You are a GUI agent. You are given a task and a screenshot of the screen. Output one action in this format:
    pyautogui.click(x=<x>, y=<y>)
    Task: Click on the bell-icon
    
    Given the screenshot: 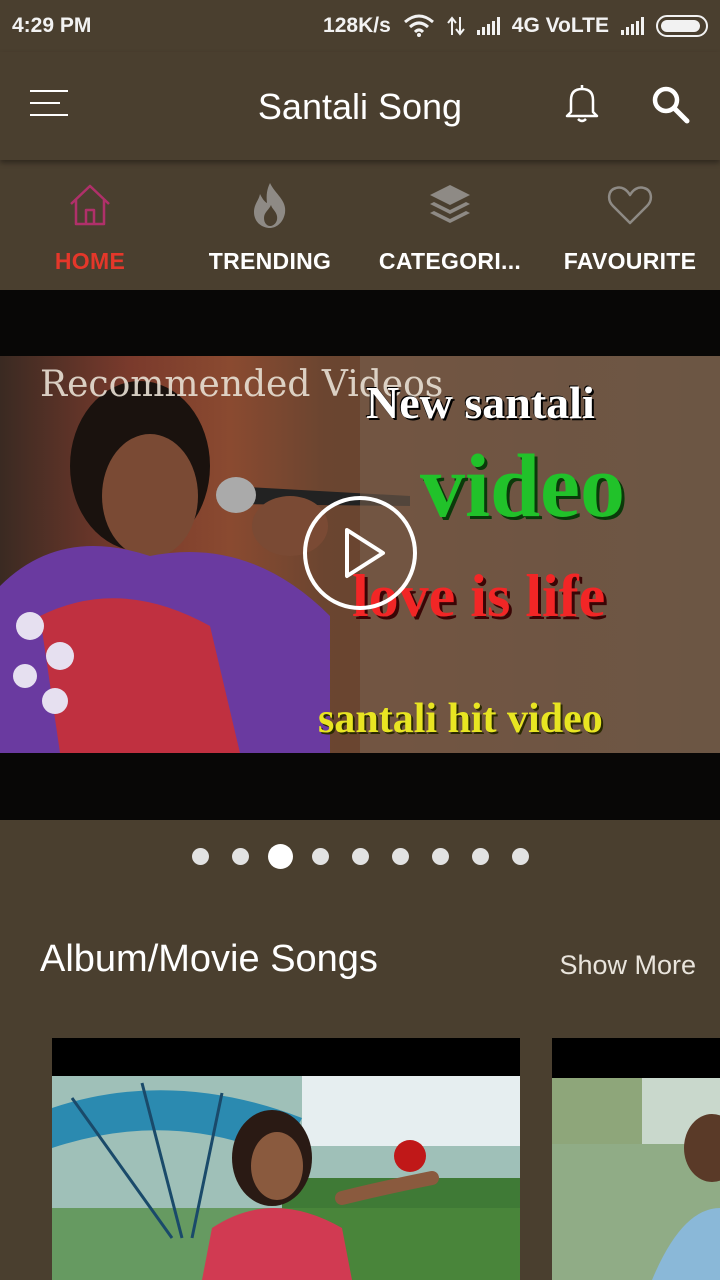 What is the action you would take?
    pyautogui.click(x=582, y=103)
    